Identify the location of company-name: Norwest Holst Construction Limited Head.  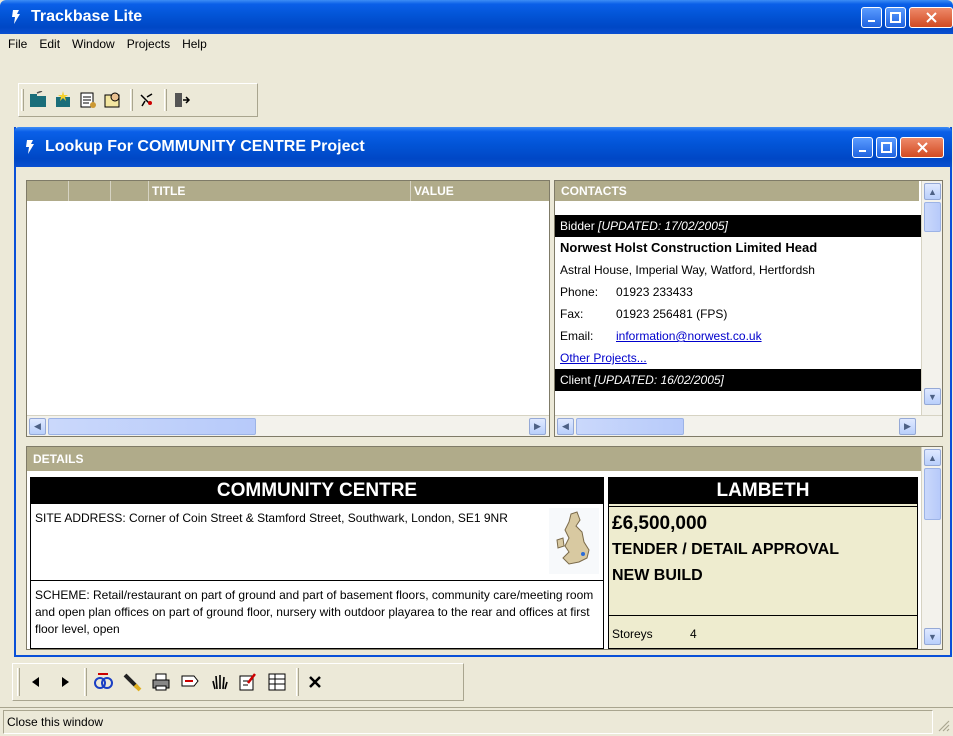
(689, 247).